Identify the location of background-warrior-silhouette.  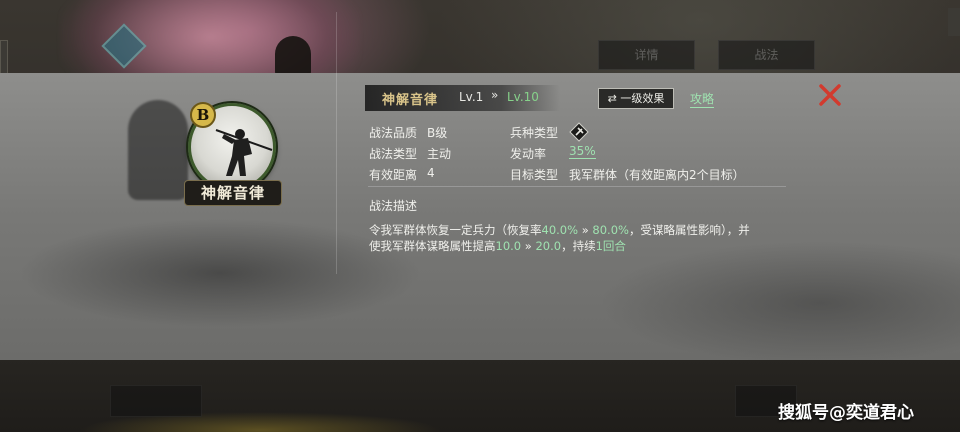
(158, 150).